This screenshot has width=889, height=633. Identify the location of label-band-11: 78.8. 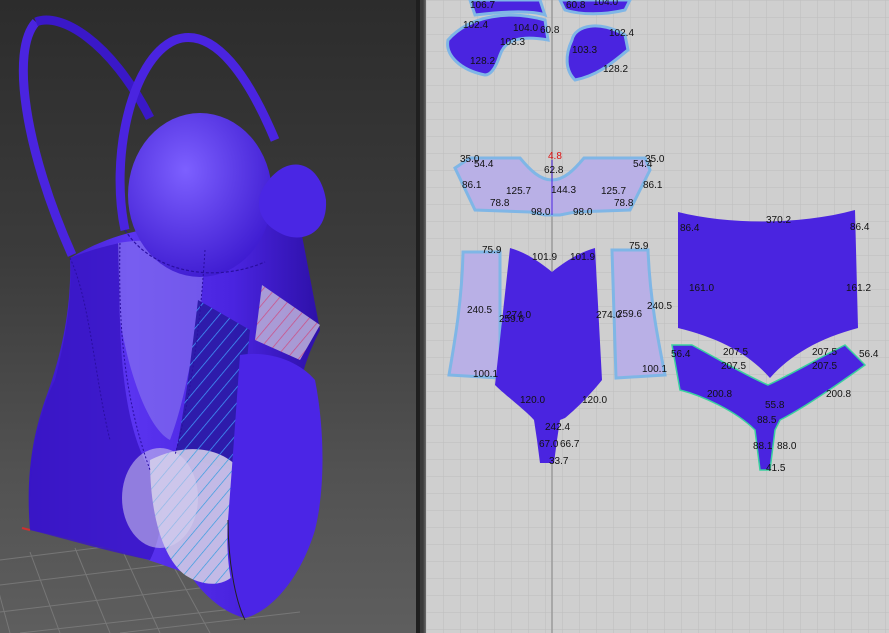
(624, 203).